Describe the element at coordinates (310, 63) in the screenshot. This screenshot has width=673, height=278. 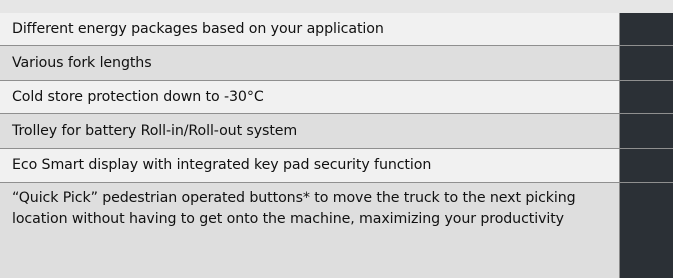
I see `feature-label: Various fork lengths` at that location.